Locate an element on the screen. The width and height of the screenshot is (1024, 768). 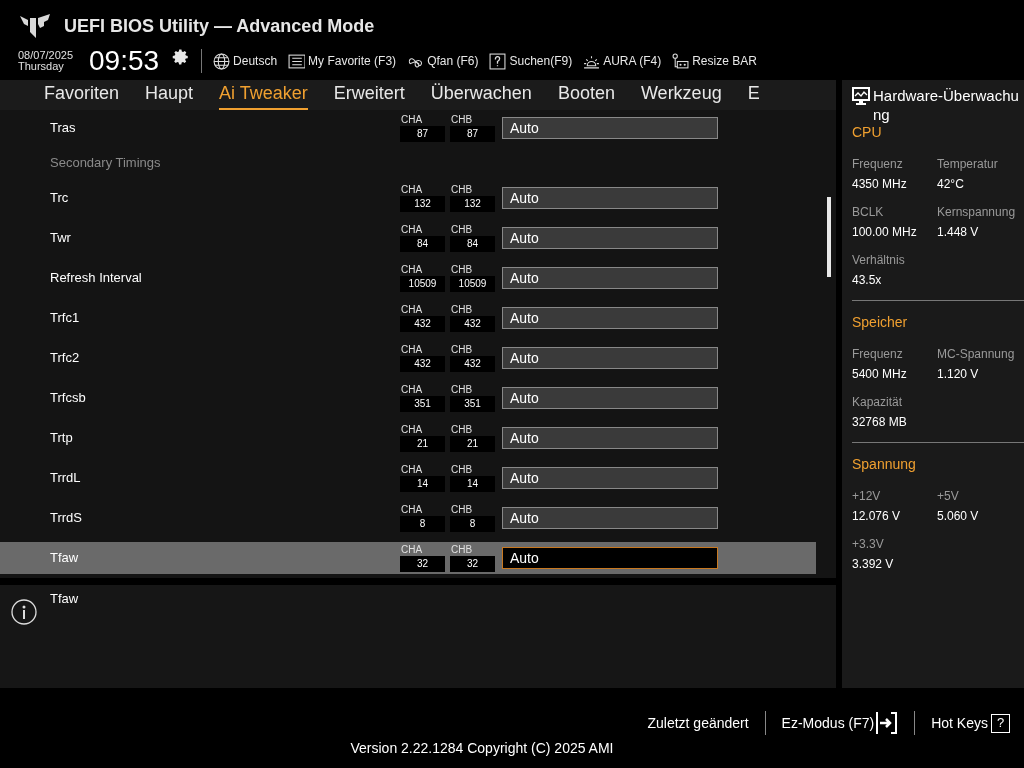
setting-label: Trc is located at coordinates (59, 198).